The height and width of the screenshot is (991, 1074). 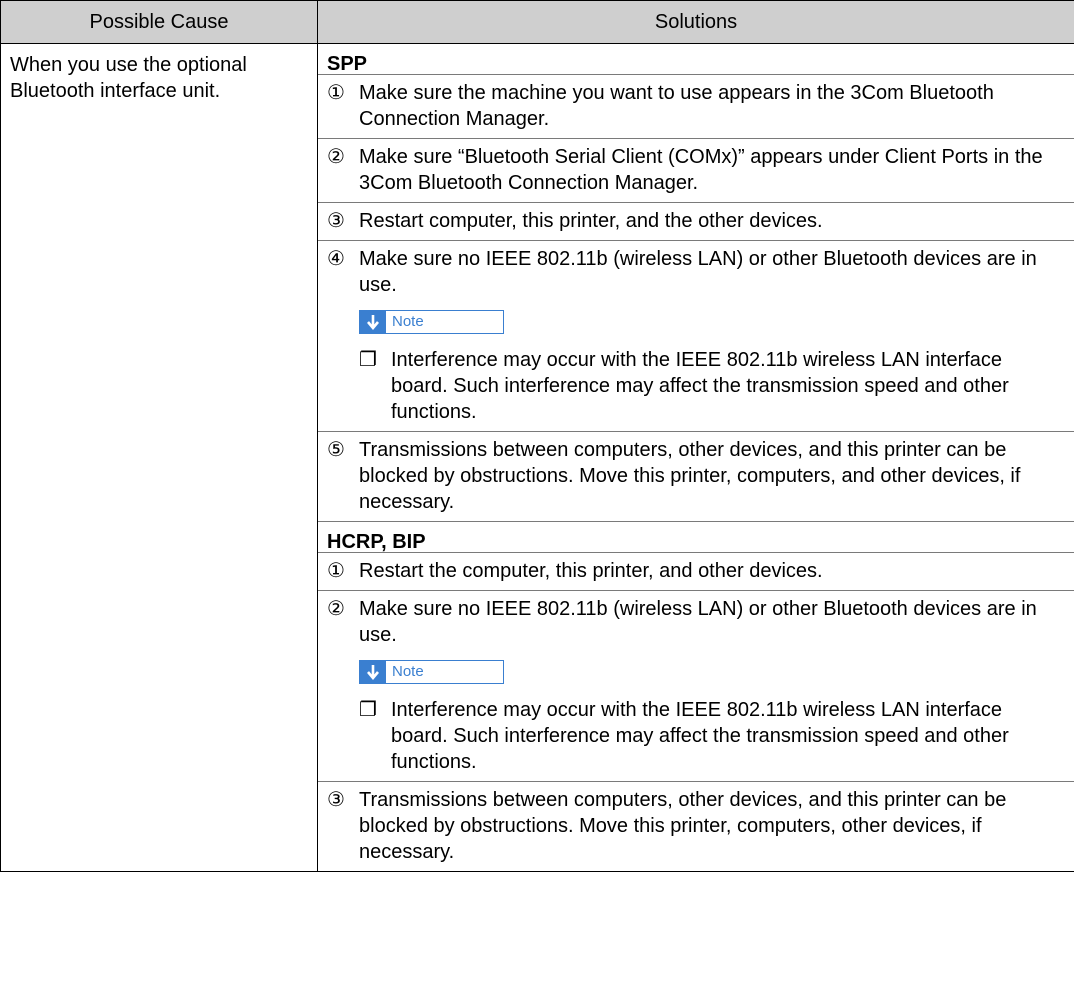 What do you see at coordinates (695, 22) in the screenshot?
I see `header-solutions: Solutions` at bounding box center [695, 22].